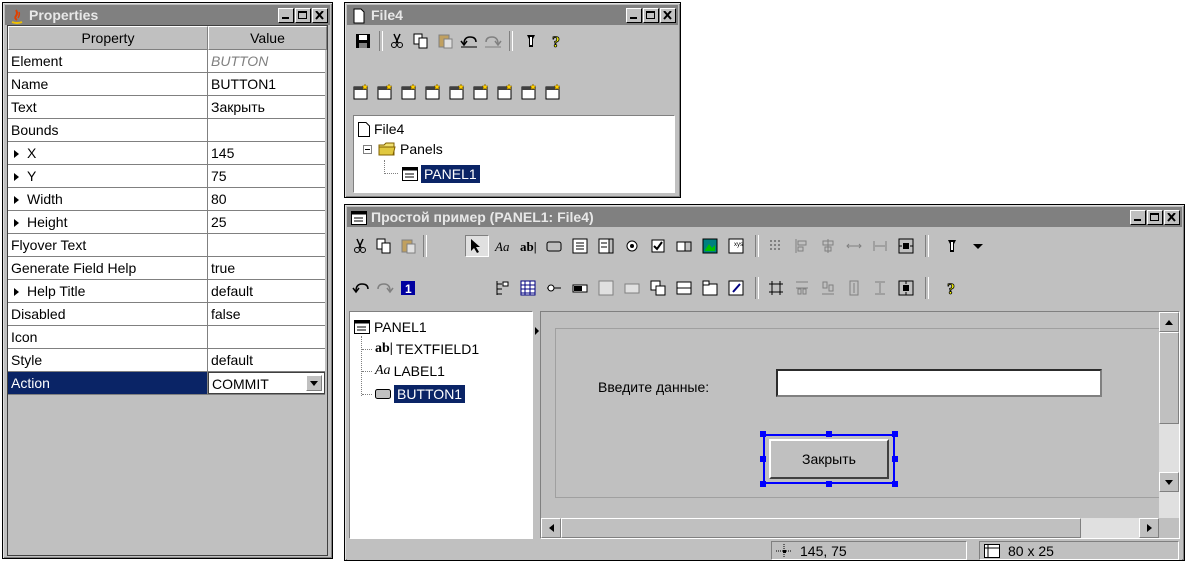 The height and width of the screenshot is (561, 1185). What do you see at coordinates (907, 246) in the screenshot?
I see `center-h-button` at bounding box center [907, 246].